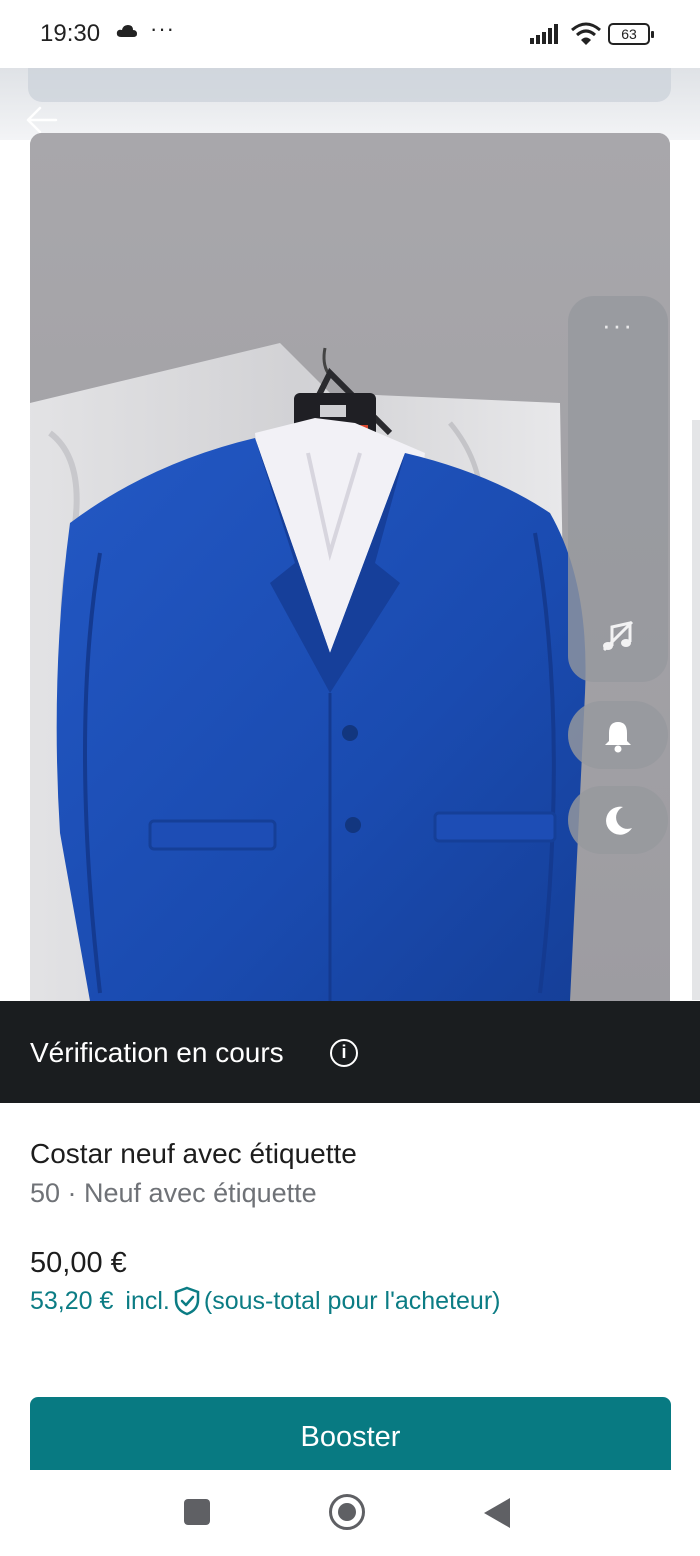 The image size is (700, 1556). What do you see at coordinates (544, 34) in the screenshot?
I see `signal-icon` at bounding box center [544, 34].